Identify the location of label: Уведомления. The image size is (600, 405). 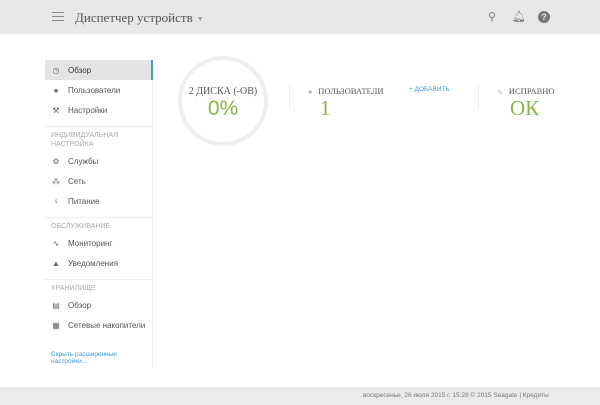
(93, 263).